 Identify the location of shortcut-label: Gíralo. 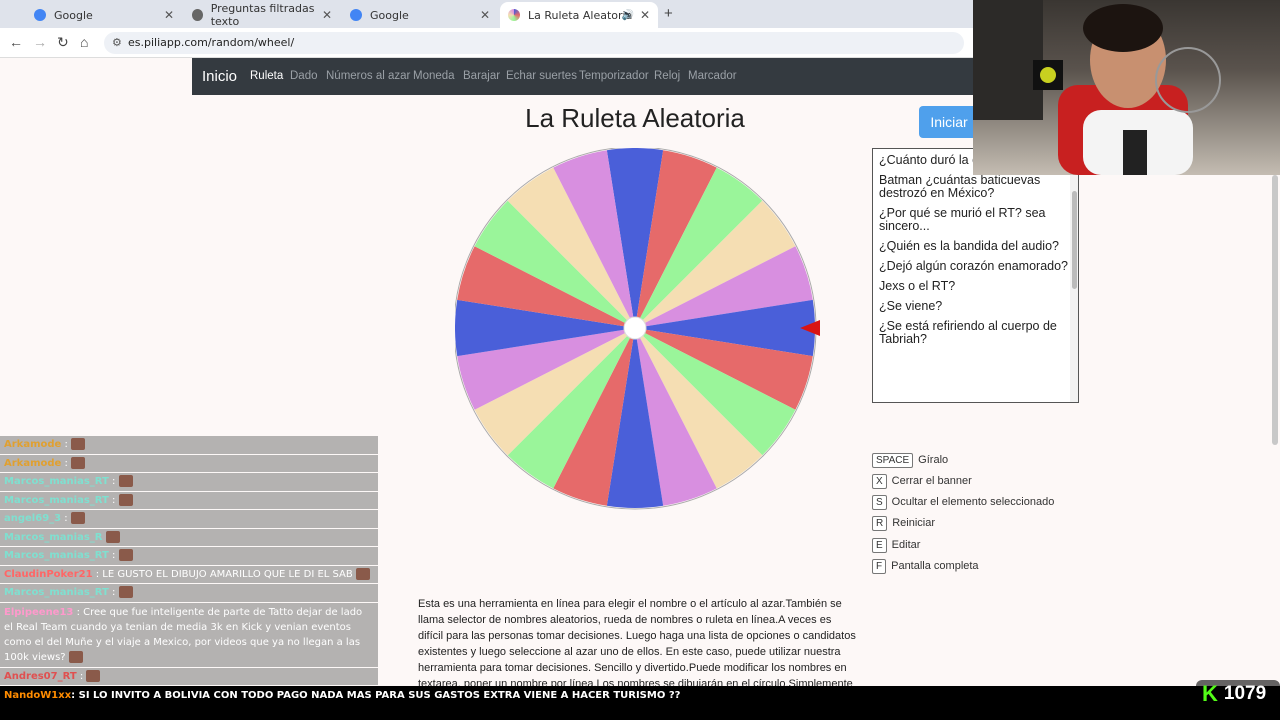
(933, 460).